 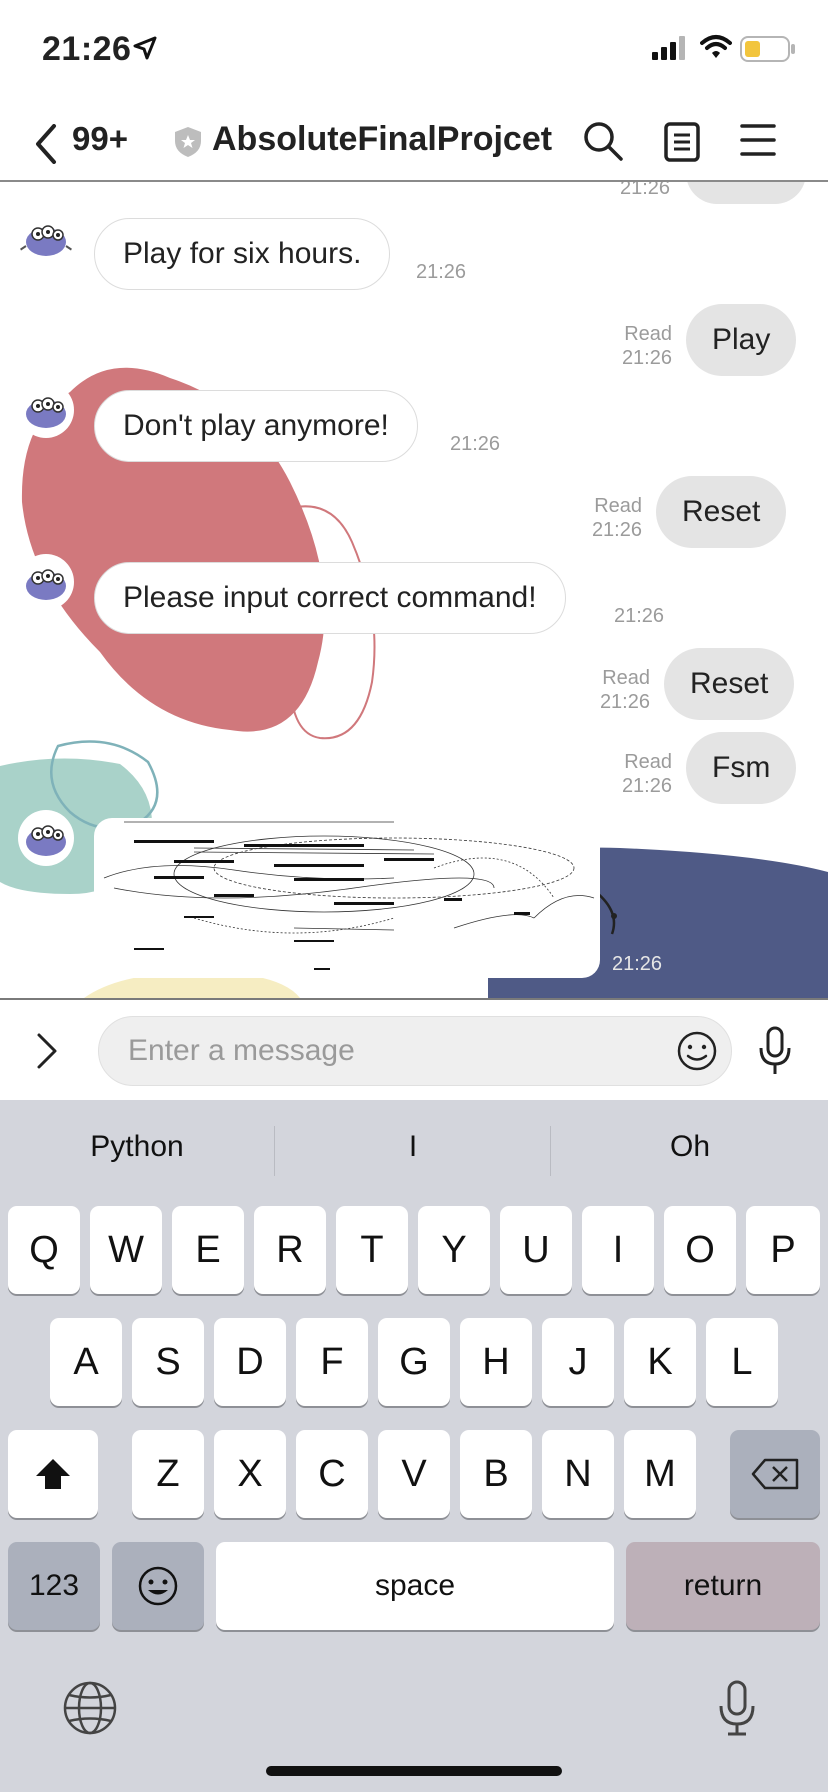 I want to click on key-s: S, so click(x=168, y=1362).